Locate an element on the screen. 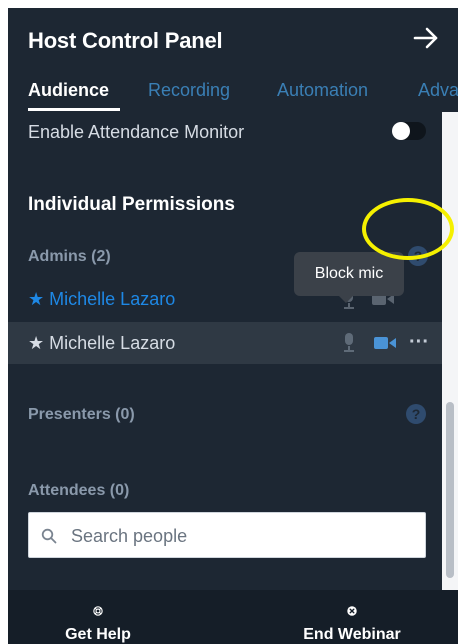 The image size is (464, 644). tab-automation: Automation is located at coordinates (322, 90).